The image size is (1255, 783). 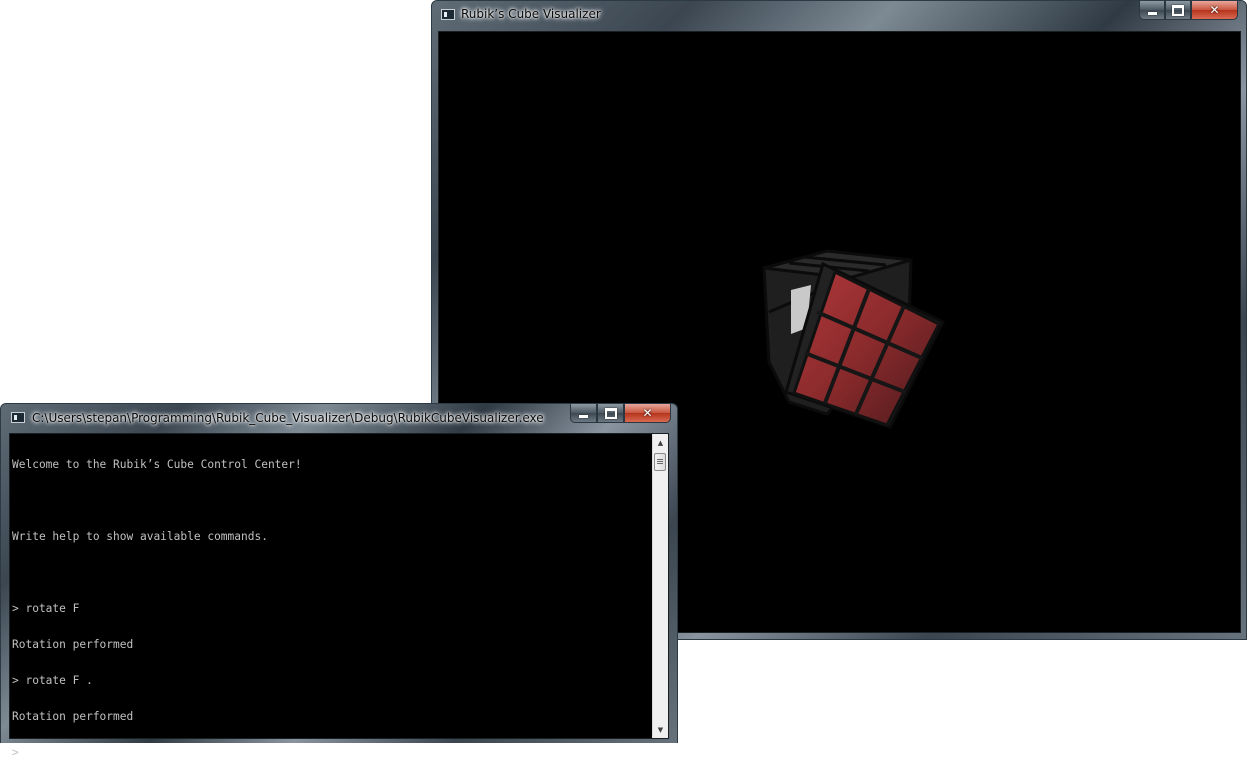 I want to click on console-close-button: ✕, so click(x=647, y=413).